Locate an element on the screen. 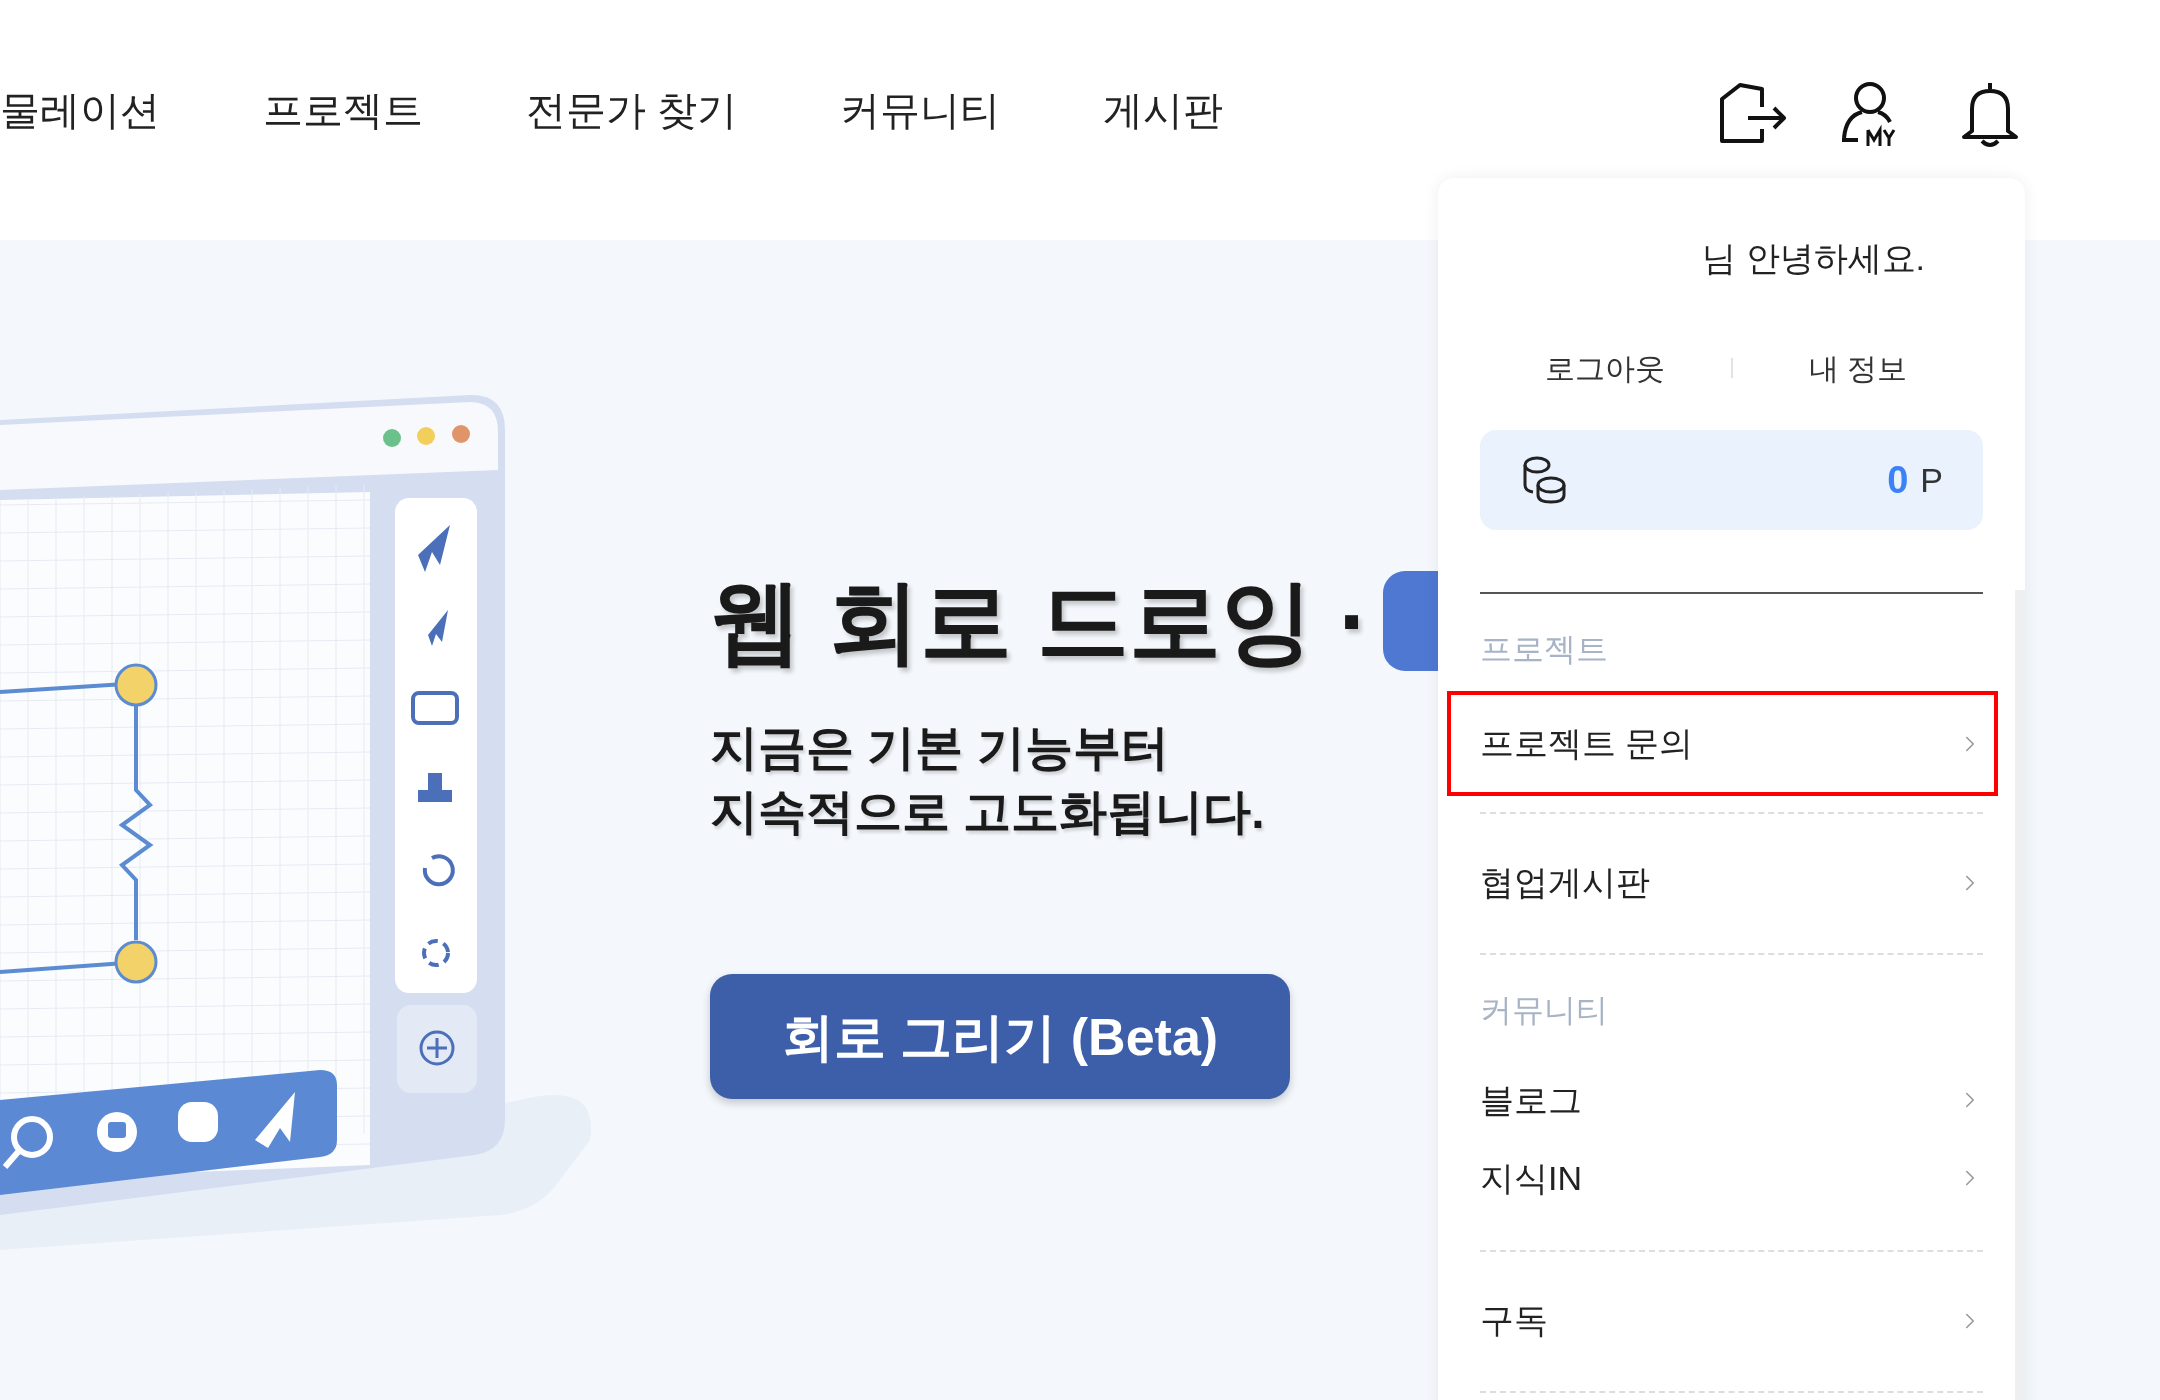 Image resolution: width=2160 pixels, height=1400 pixels. menu-item: 협업게시판 is located at coordinates (1722, 882).